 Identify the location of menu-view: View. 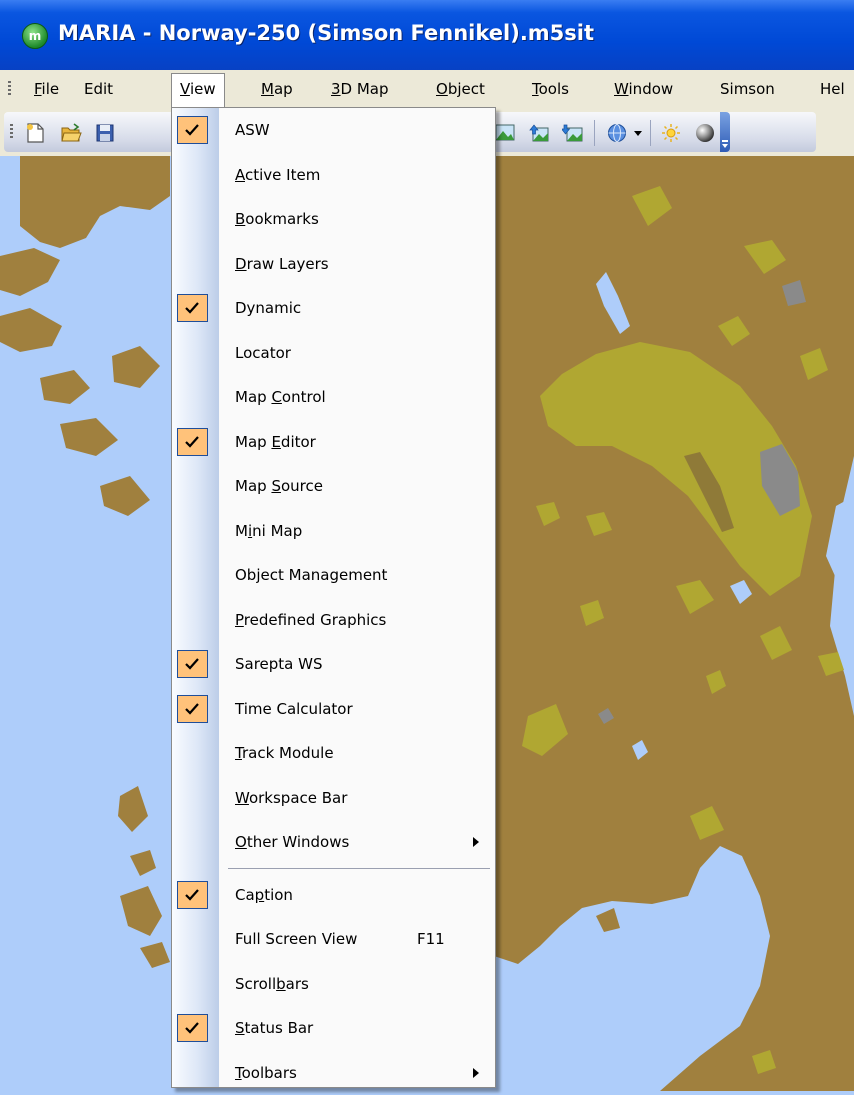
(198, 91).